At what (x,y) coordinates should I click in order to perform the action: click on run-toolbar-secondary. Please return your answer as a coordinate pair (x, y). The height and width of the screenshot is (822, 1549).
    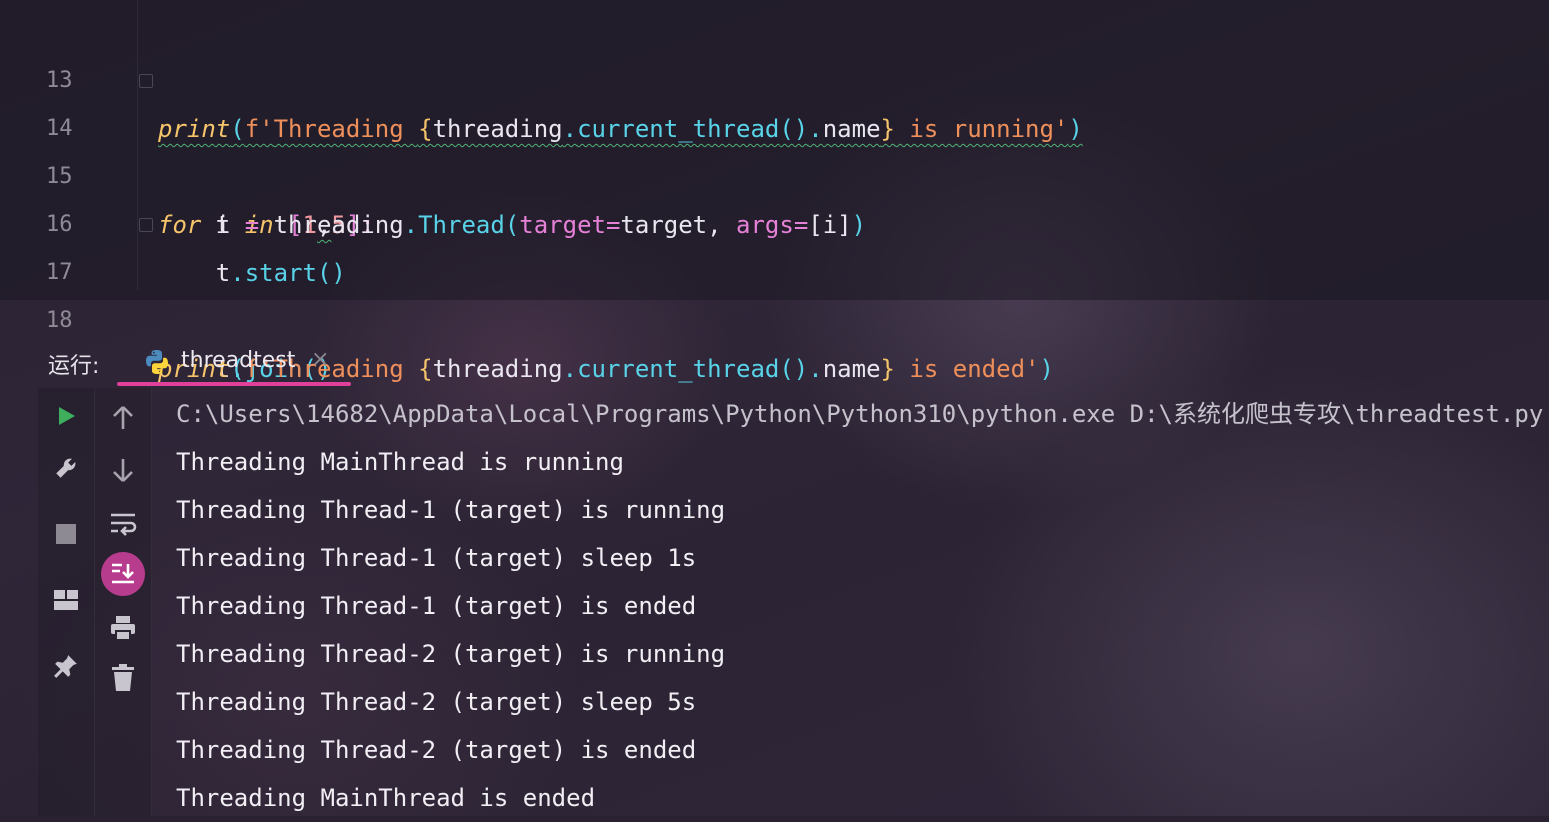
    Looking at the image, I should click on (123, 602).